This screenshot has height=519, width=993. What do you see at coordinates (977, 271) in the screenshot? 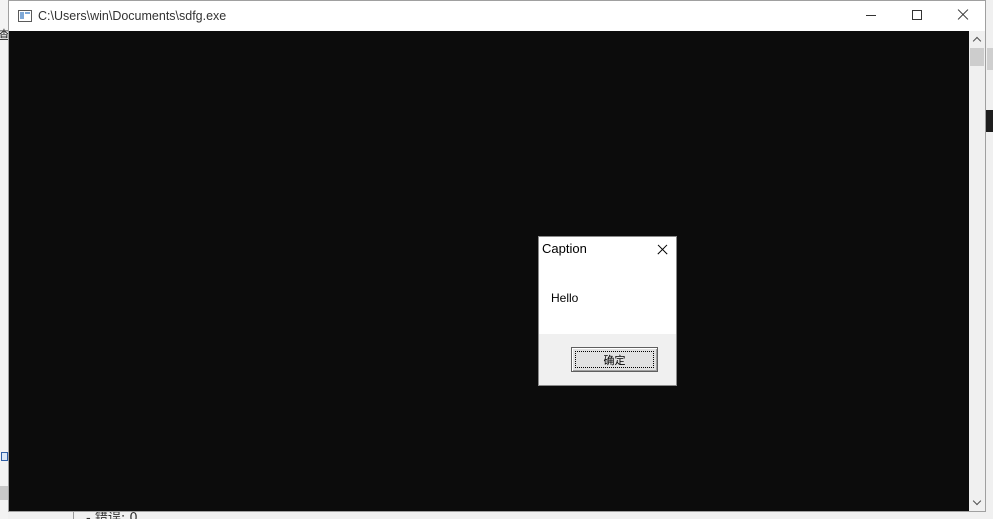
I see `vertical-scrollbar` at bounding box center [977, 271].